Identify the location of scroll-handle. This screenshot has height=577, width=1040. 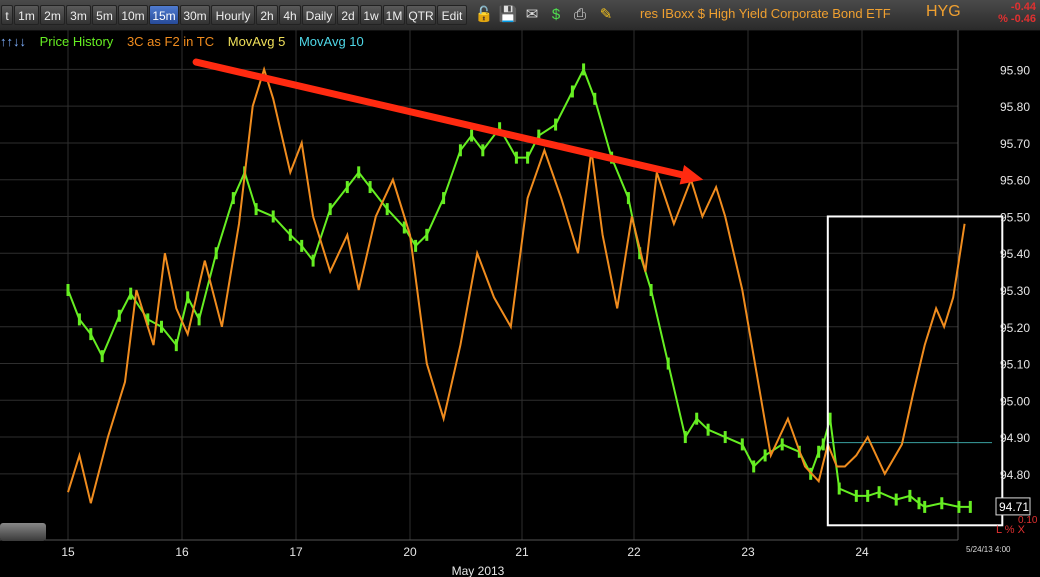
(23, 532).